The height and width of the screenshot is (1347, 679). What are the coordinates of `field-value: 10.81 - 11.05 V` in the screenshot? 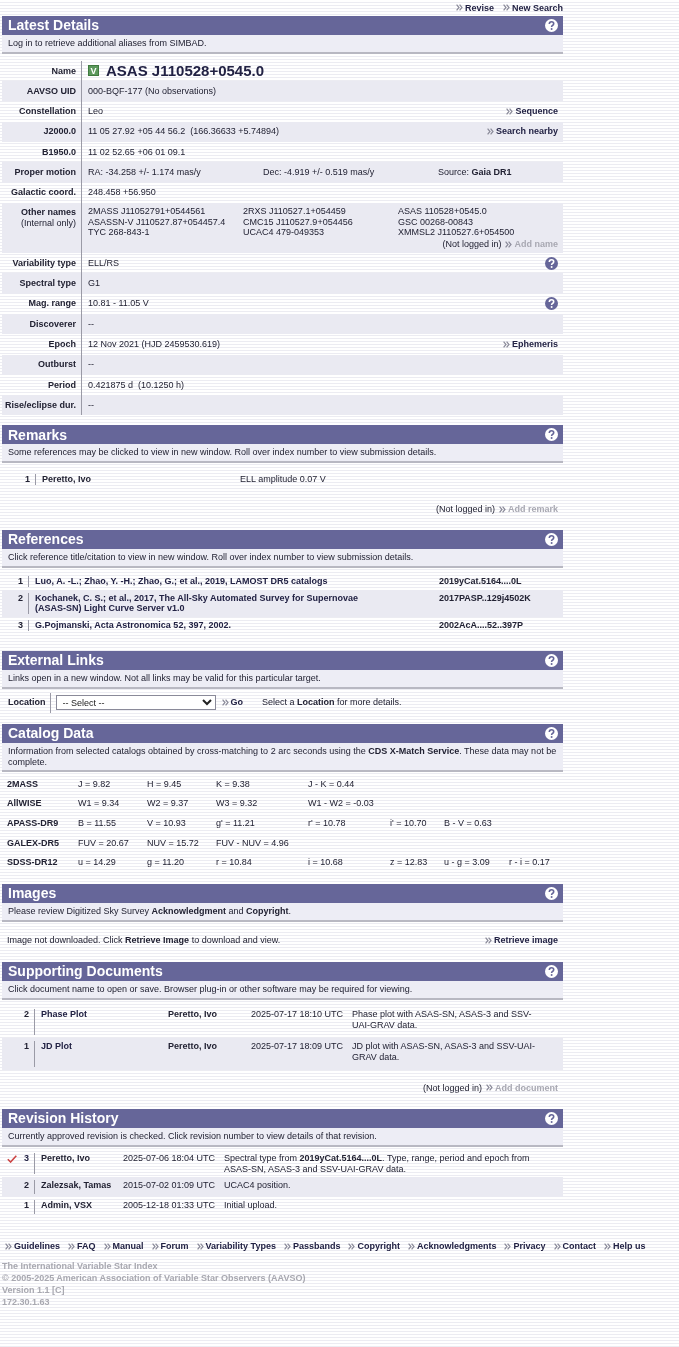 It's located at (118, 304).